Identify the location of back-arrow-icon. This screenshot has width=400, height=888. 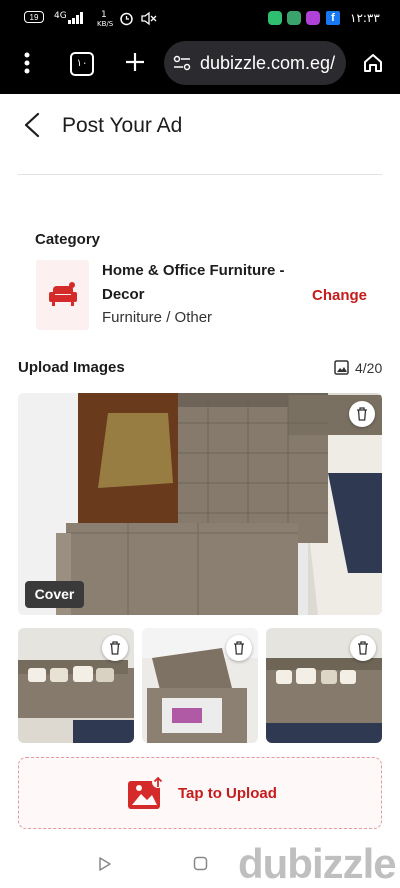
(32, 125).